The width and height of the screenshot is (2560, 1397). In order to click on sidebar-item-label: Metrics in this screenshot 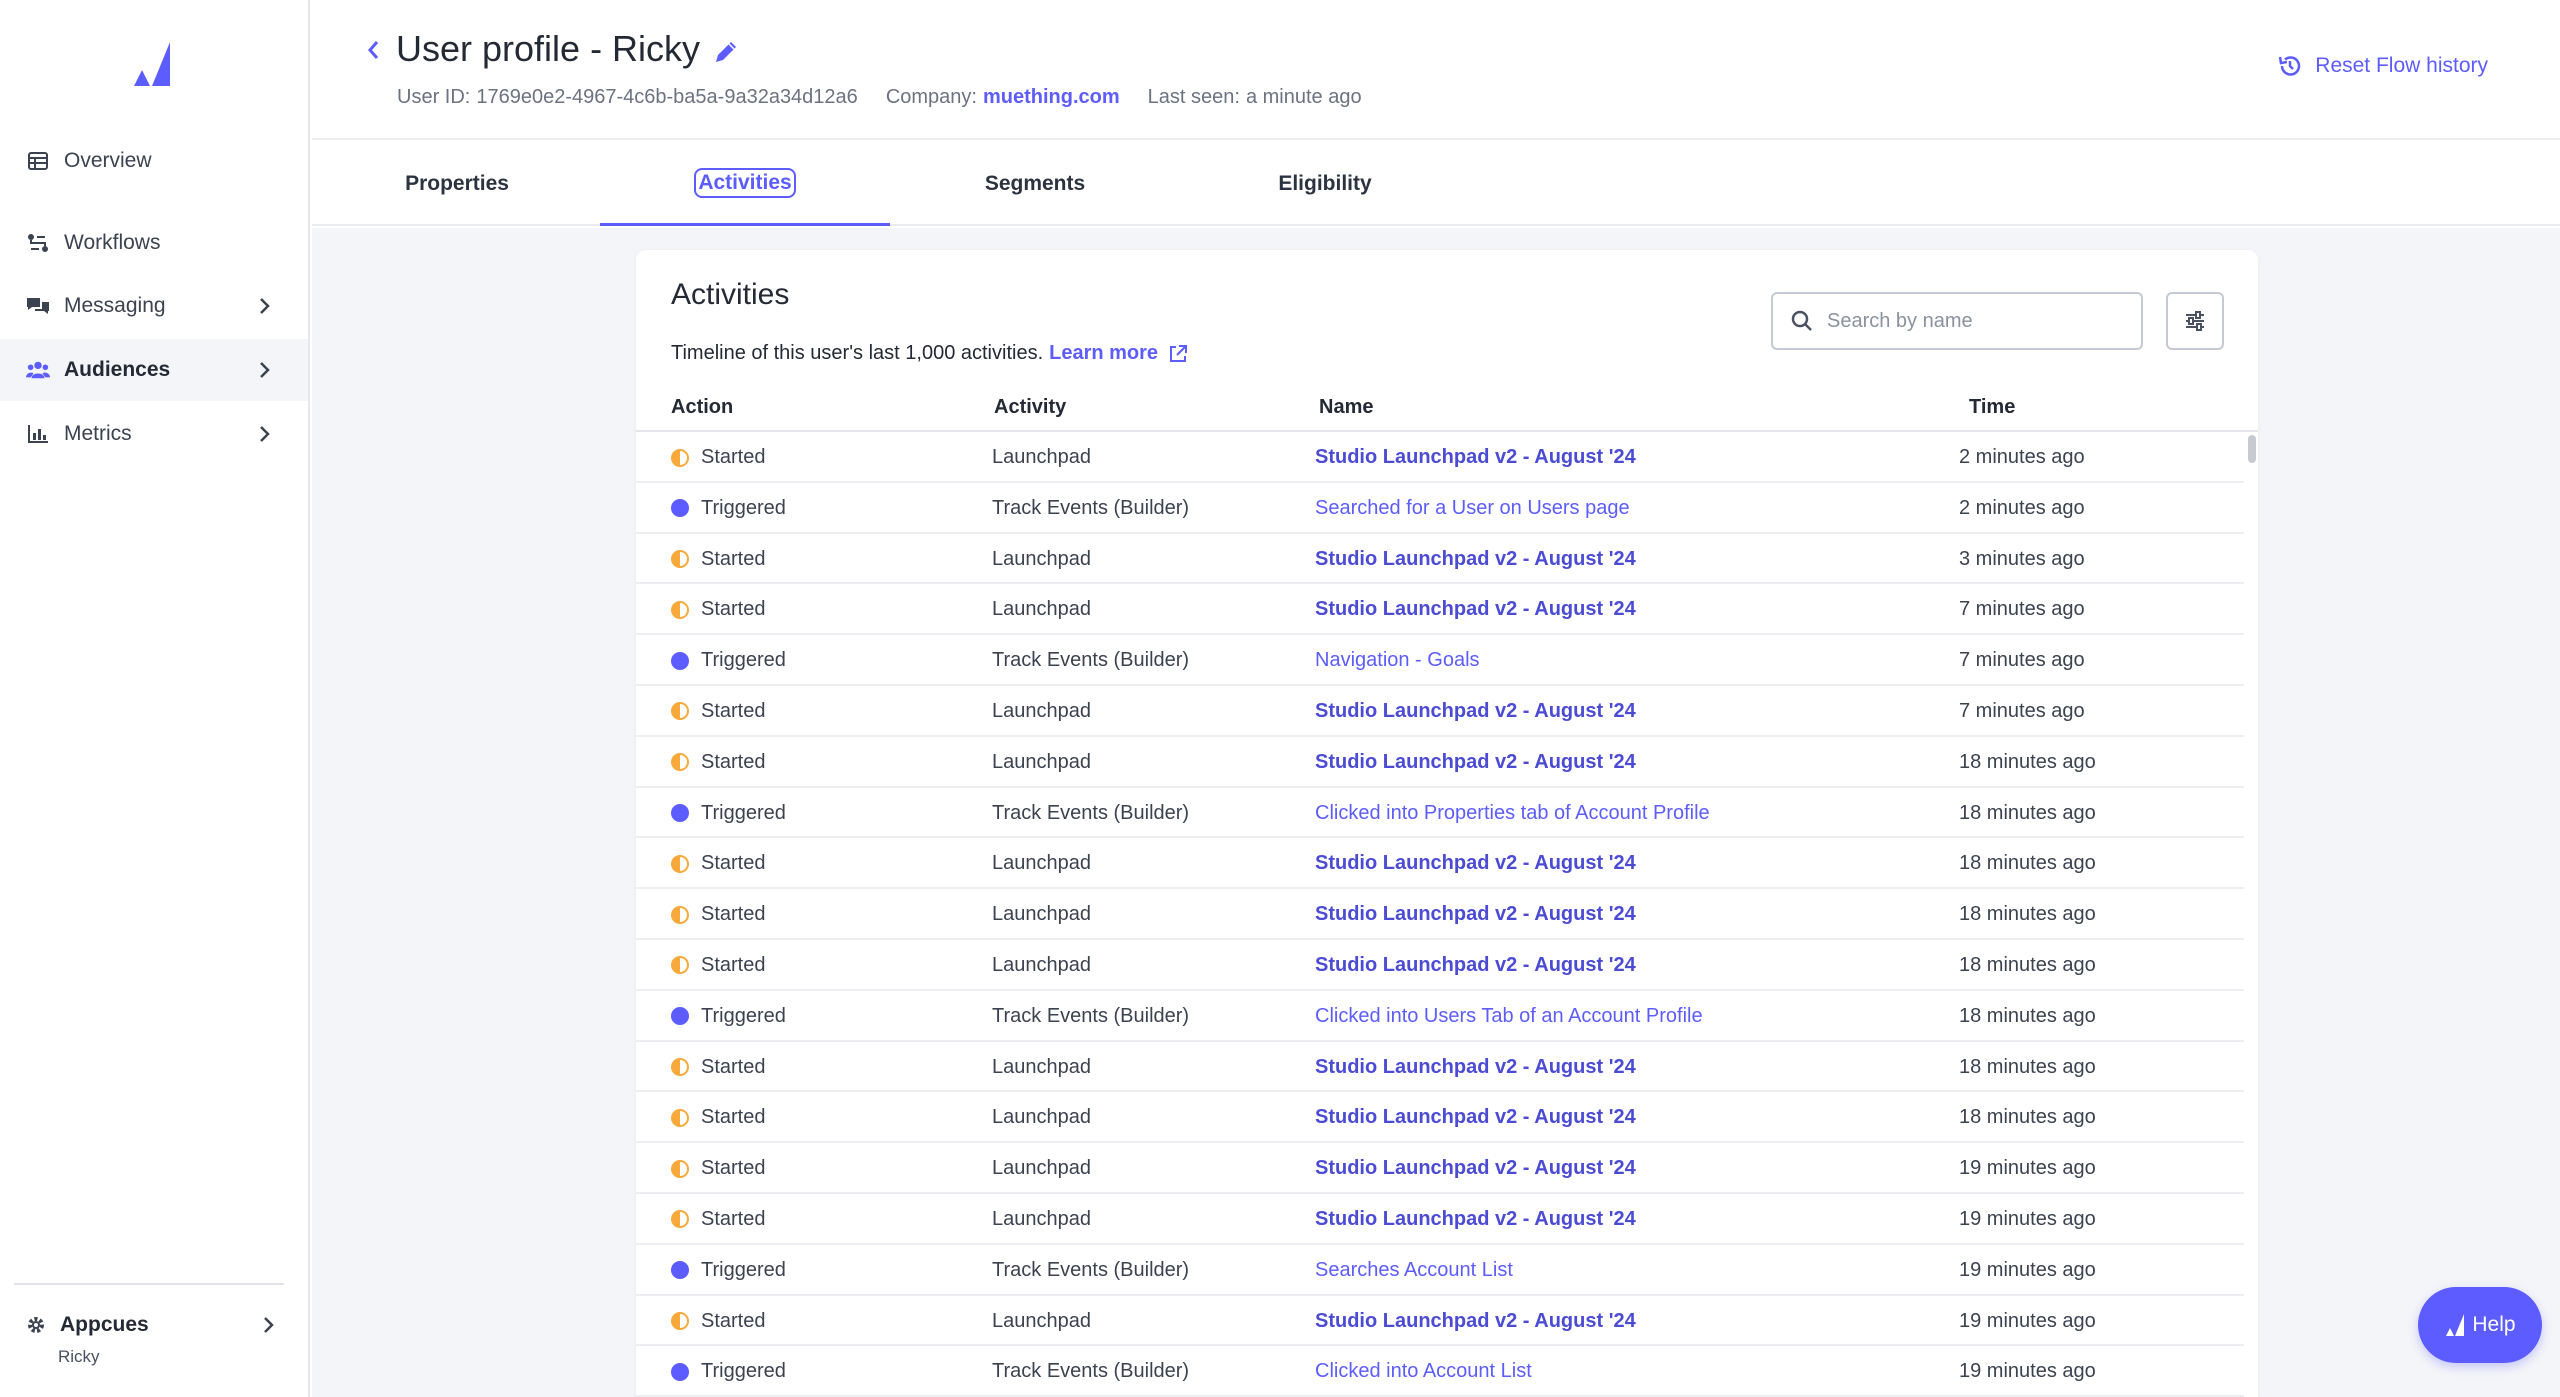, I will do `click(98, 433)`.